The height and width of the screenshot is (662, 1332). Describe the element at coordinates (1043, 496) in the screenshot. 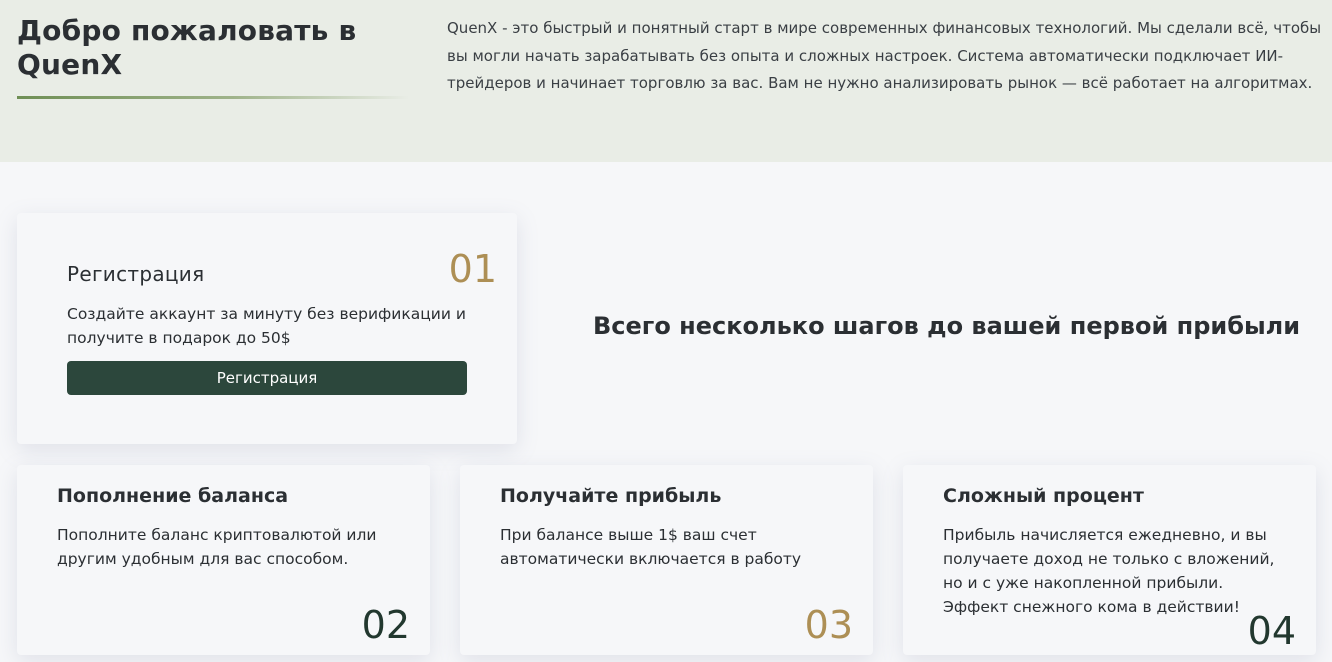

I see `step-title: Сложный процент` at that location.